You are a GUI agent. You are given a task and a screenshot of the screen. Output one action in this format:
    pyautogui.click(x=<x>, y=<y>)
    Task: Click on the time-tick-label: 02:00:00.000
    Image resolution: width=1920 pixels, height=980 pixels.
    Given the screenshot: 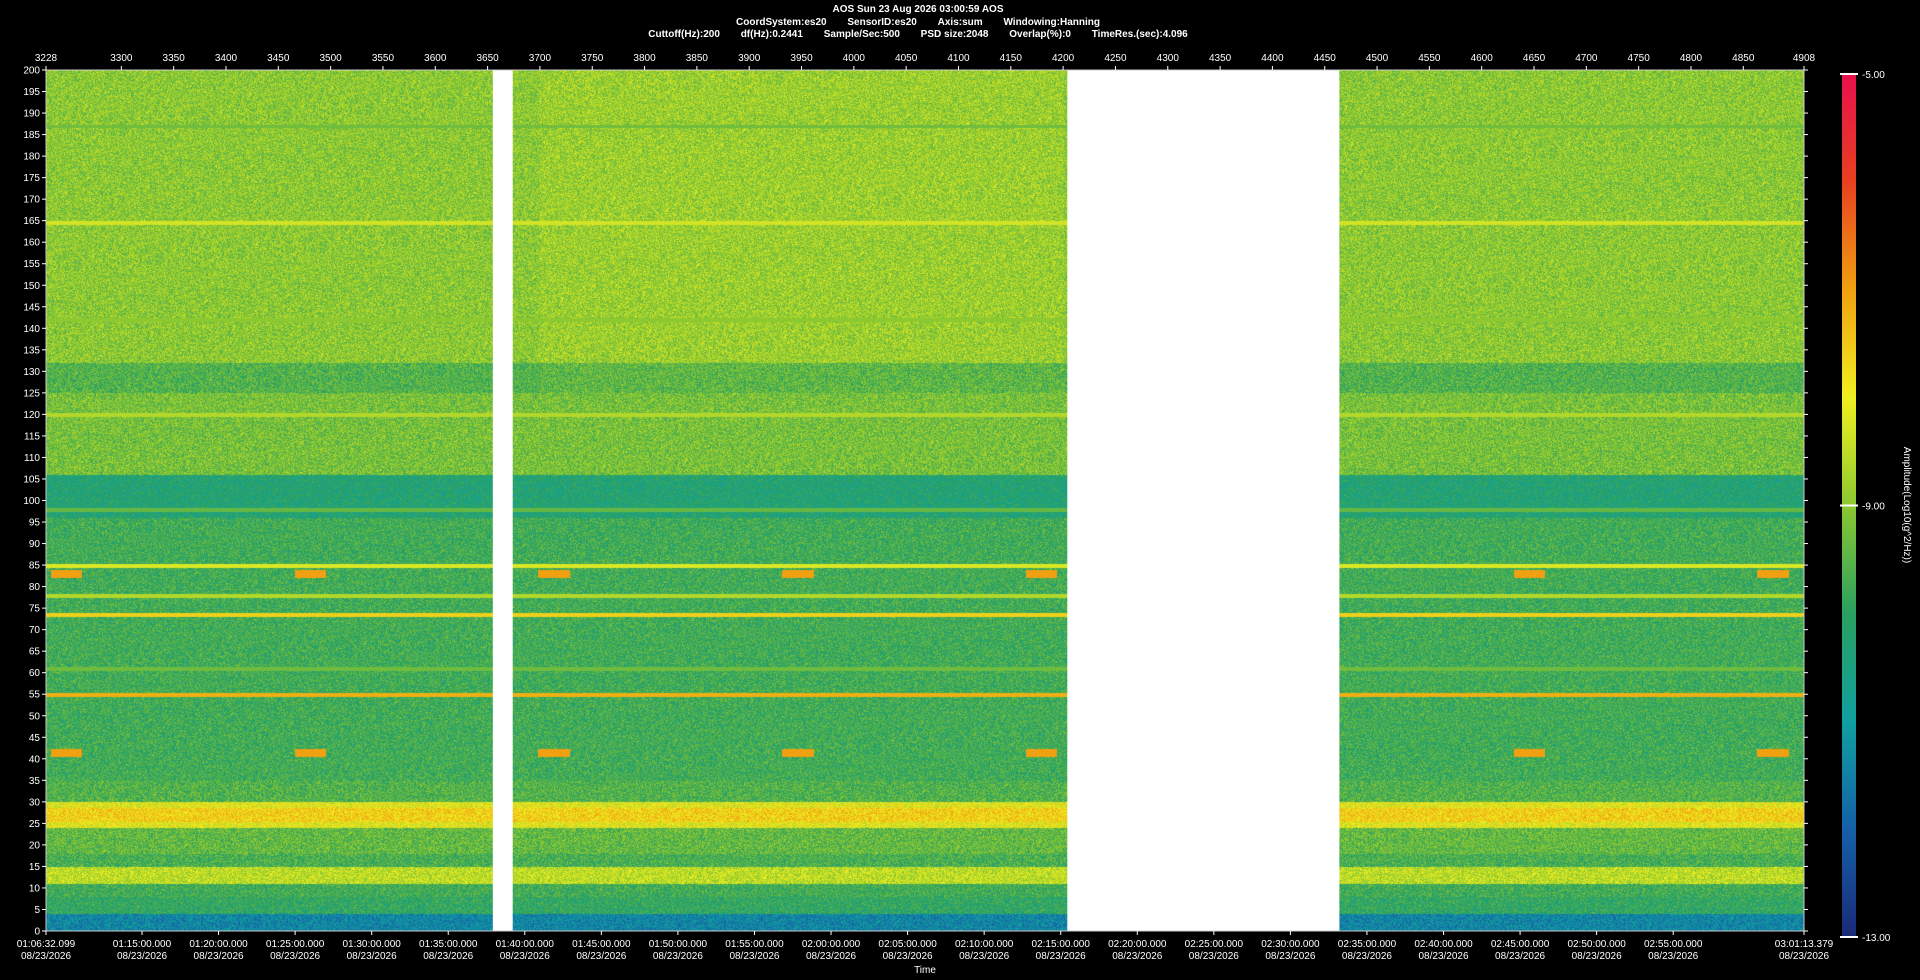 What is the action you would take?
    pyautogui.click(x=831, y=944)
    